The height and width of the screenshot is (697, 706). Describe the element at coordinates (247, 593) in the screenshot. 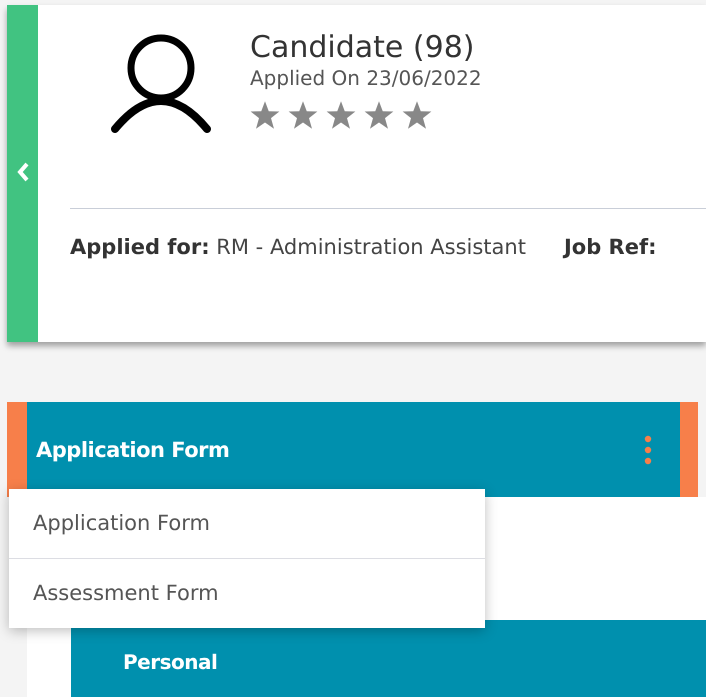

I see `menu-item: Assessment Form` at that location.